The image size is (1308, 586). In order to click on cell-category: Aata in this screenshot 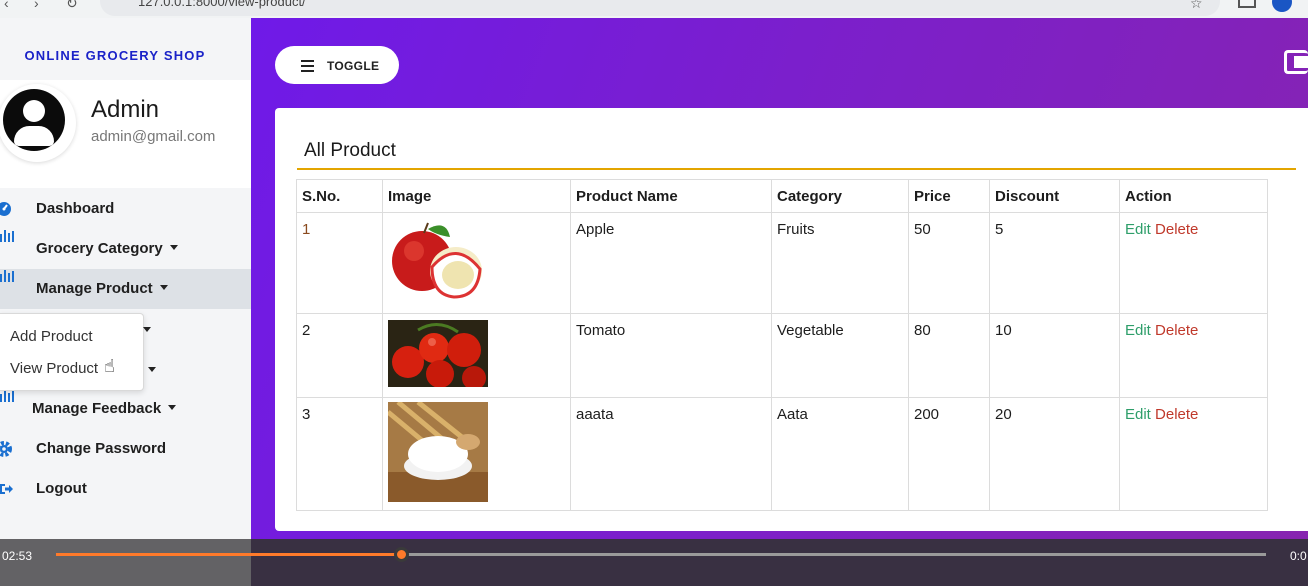, I will do `click(840, 454)`.